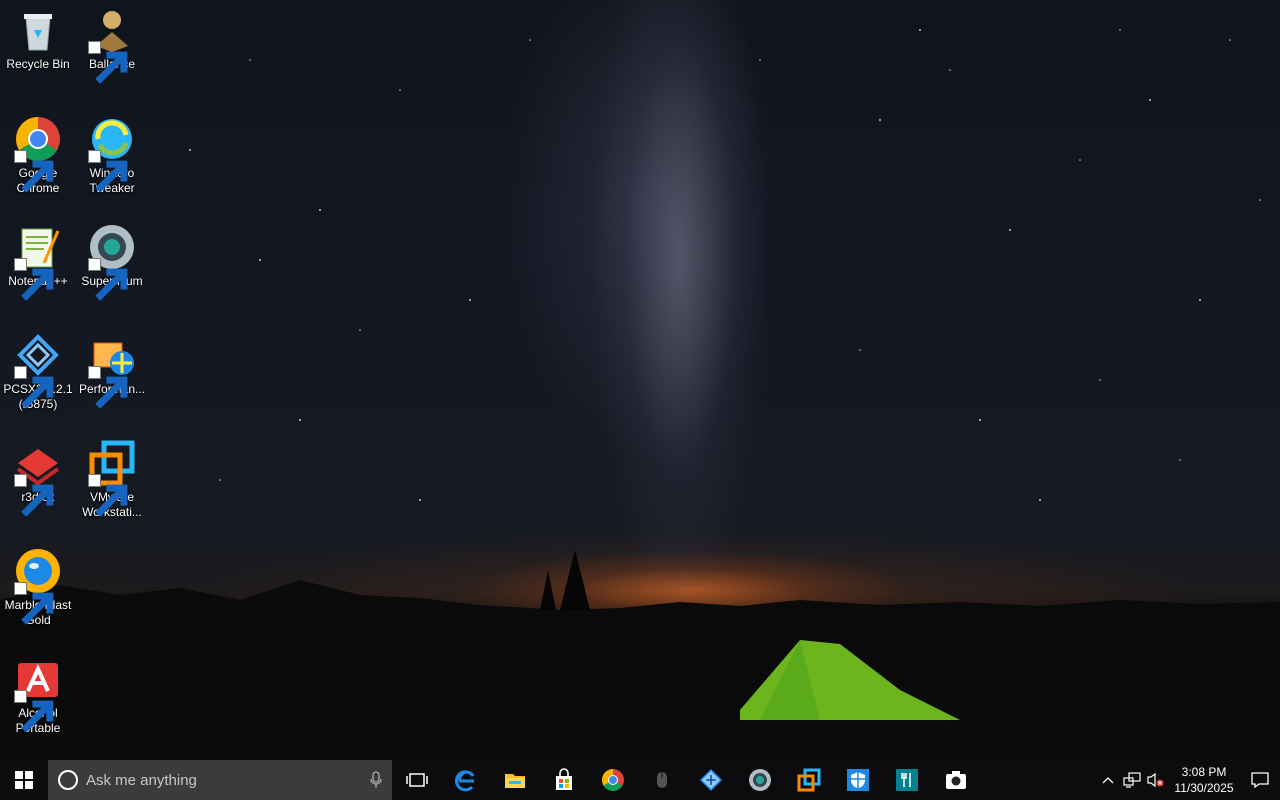 This screenshot has height=800, width=1280. I want to click on network-status-button, so click(1132, 780).